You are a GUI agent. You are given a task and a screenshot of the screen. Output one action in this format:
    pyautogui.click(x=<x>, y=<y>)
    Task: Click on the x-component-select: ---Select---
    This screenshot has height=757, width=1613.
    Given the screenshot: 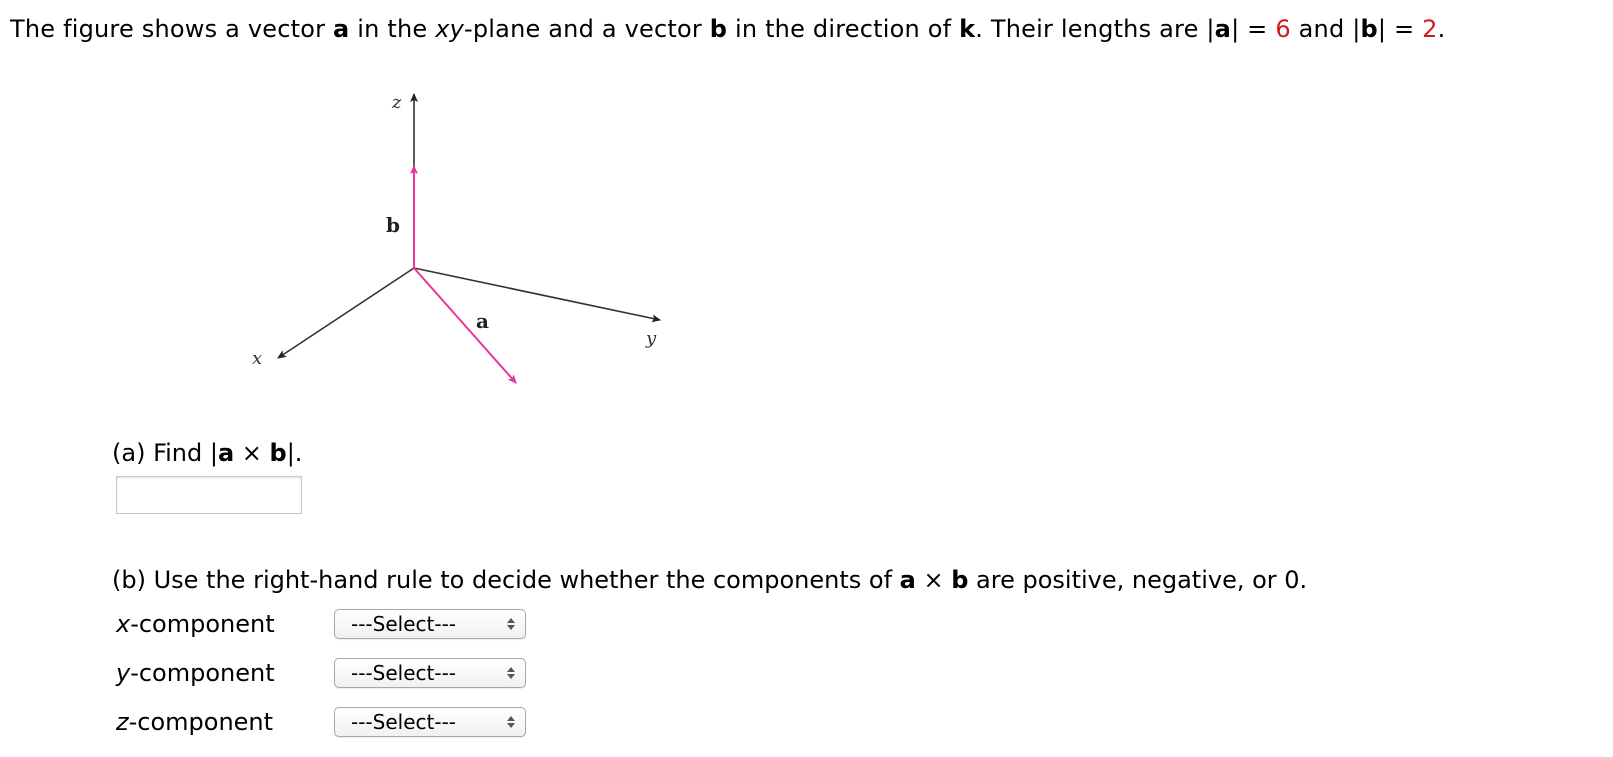 What is the action you would take?
    pyautogui.click(x=430, y=624)
    